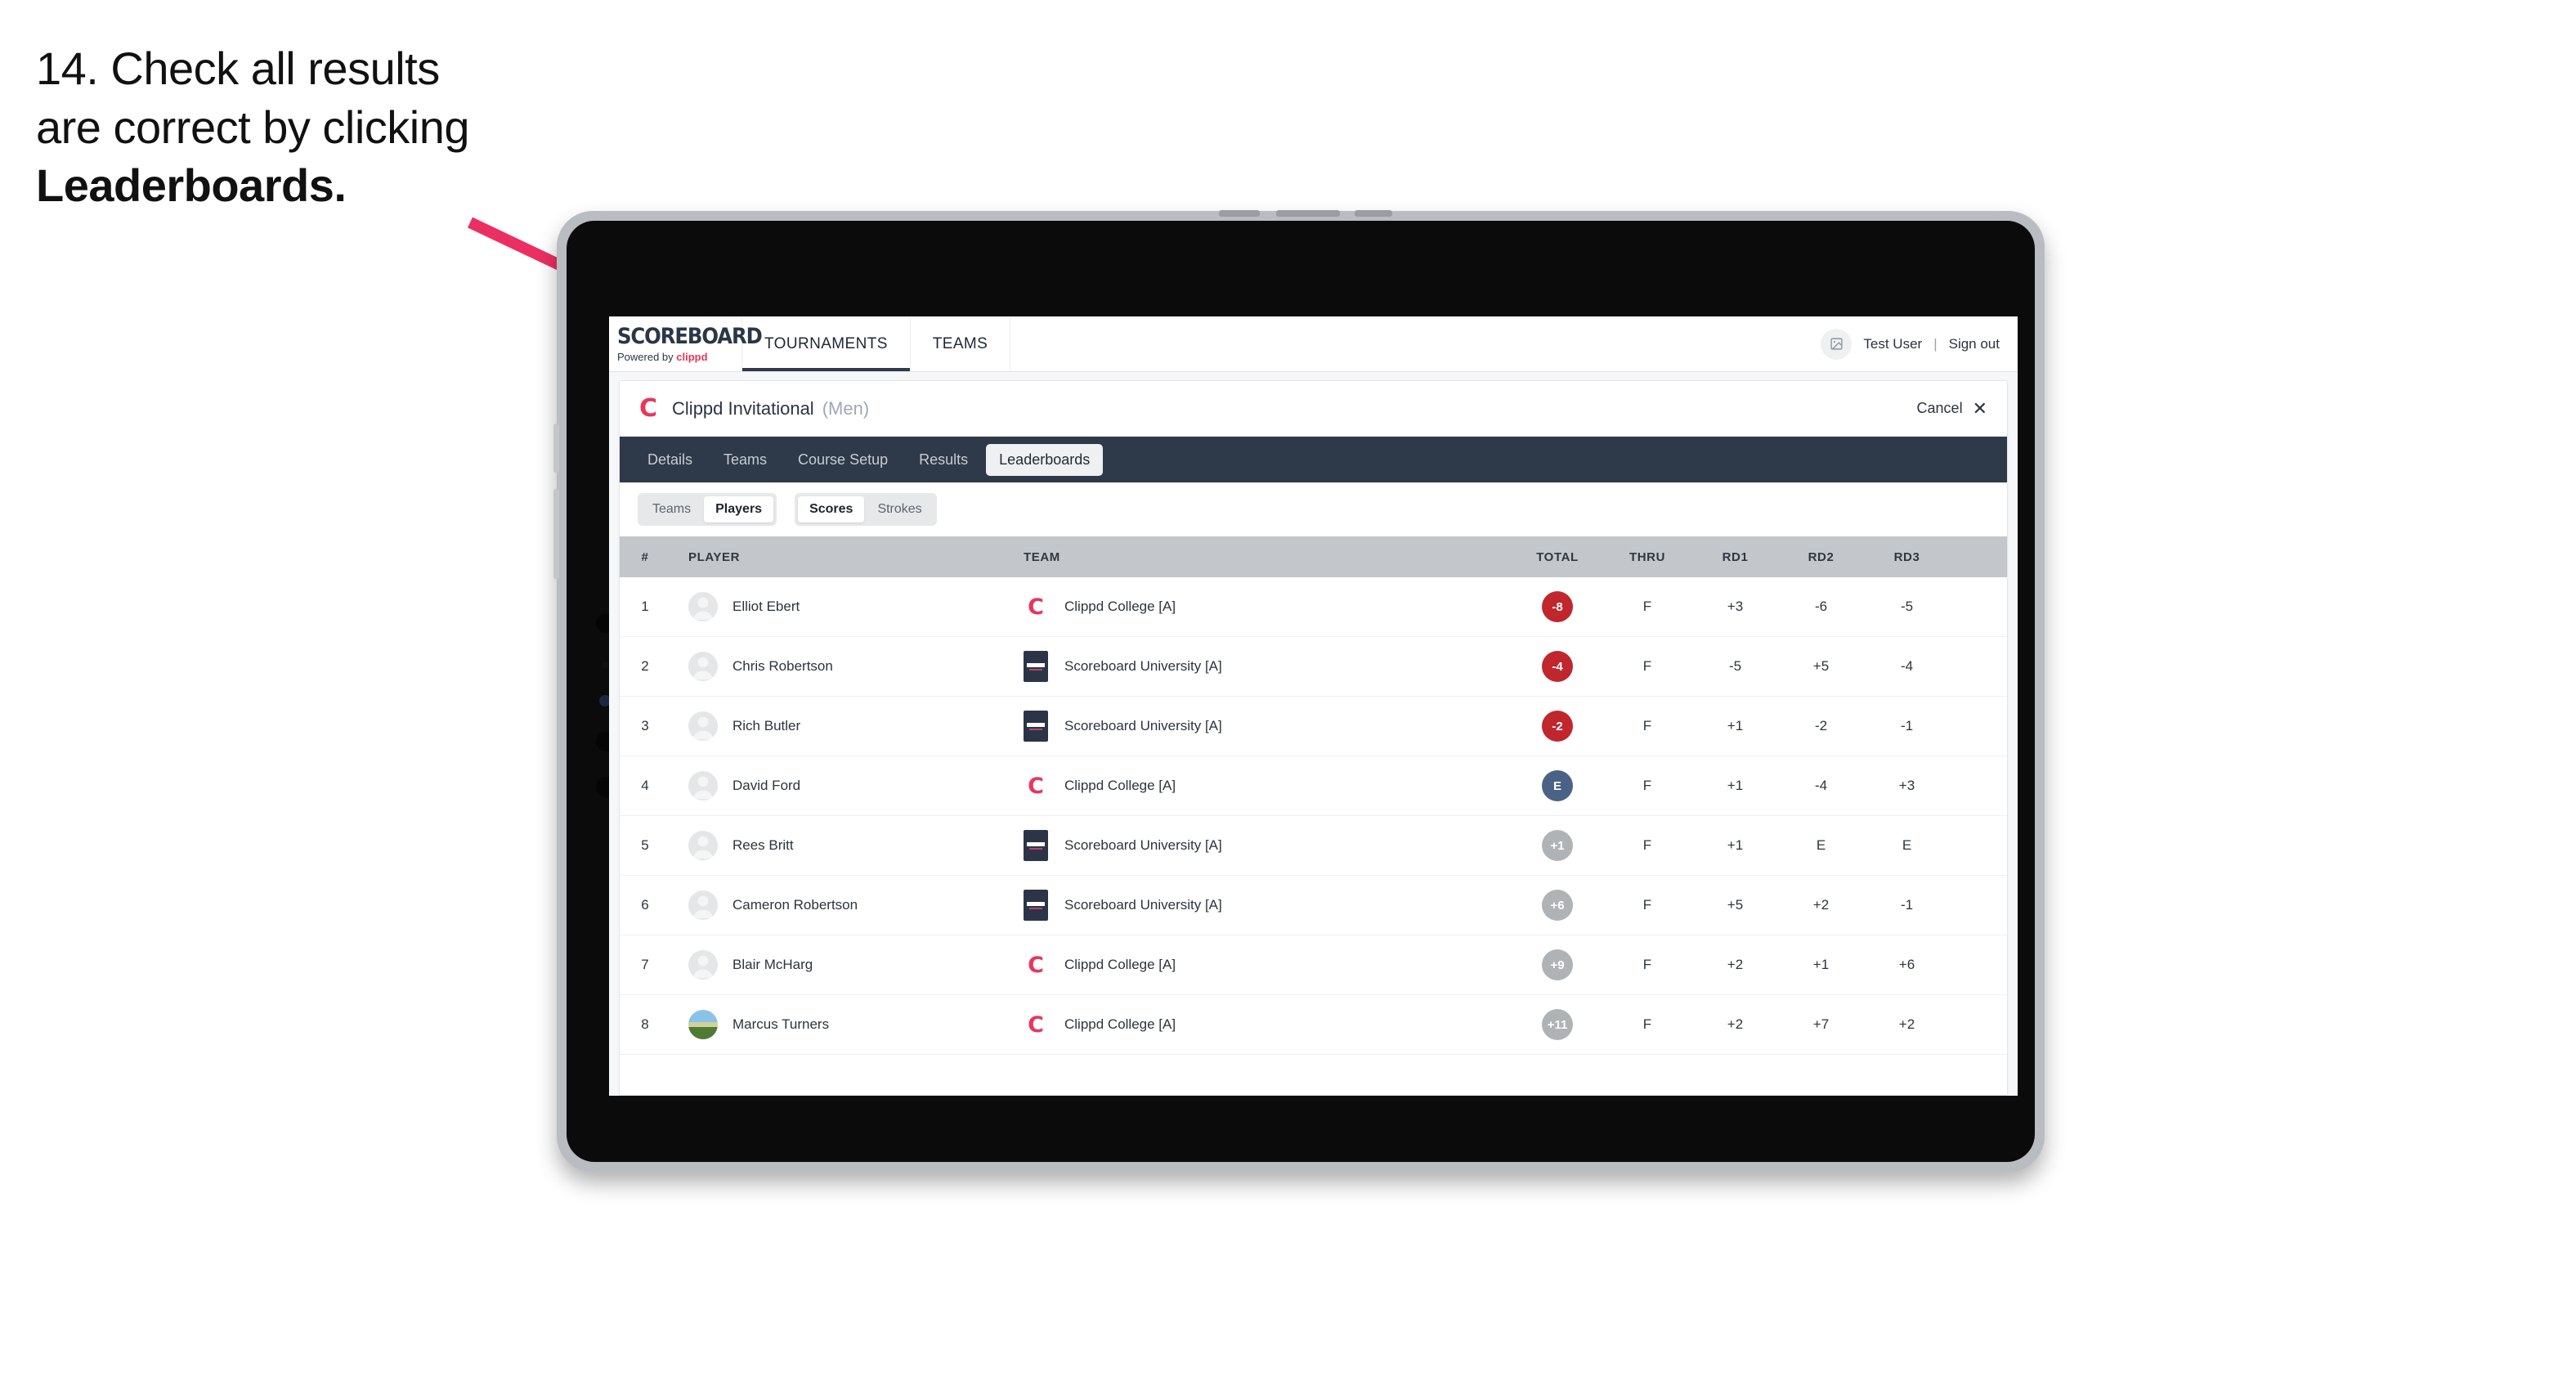 The height and width of the screenshot is (1386, 2576). Describe the element at coordinates (1906, 964) in the screenshot. I see `cell-rd3: +6` at that location.